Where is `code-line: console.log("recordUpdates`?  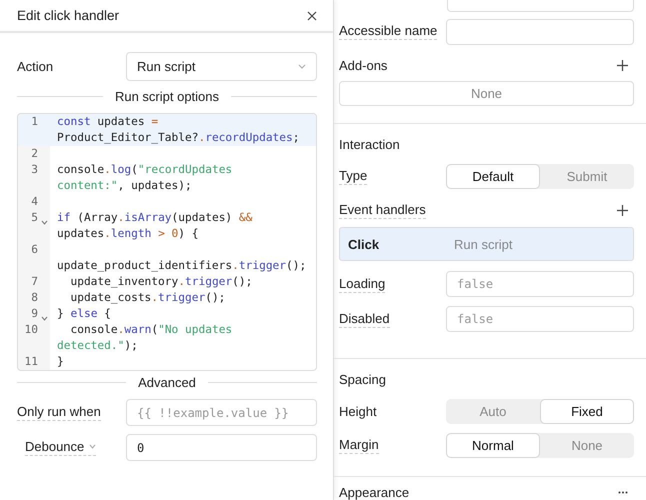
code-line: console.log("recordUpdates is located at coordinates (144, 169).